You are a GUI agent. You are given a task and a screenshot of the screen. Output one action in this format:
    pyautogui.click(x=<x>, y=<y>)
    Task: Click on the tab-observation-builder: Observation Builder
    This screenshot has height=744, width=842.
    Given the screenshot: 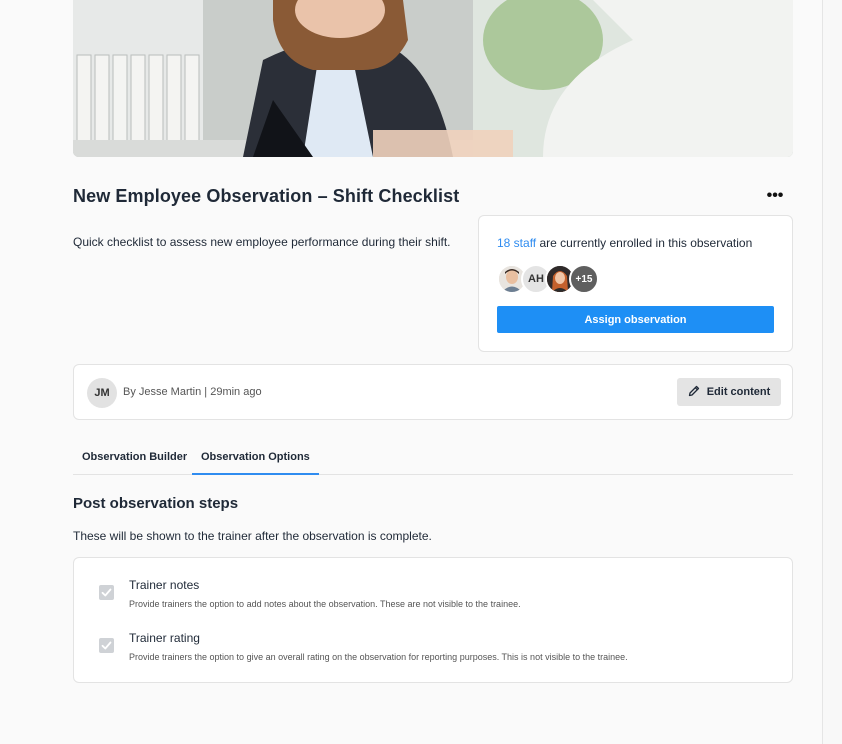 What is the action you would take?
    pyautogui.click(x=134, y=457)
    